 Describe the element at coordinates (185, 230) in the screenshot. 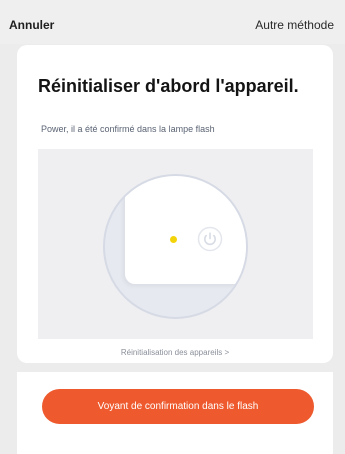

I see `device-body` at that location.